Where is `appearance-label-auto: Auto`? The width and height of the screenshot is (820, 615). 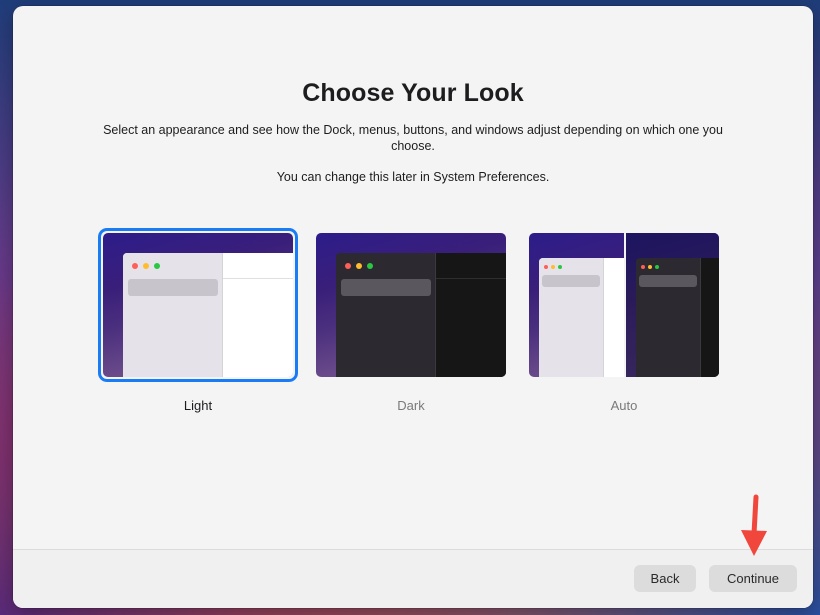
appearance-label-auto: Auto is located at coordinates (624, 405).